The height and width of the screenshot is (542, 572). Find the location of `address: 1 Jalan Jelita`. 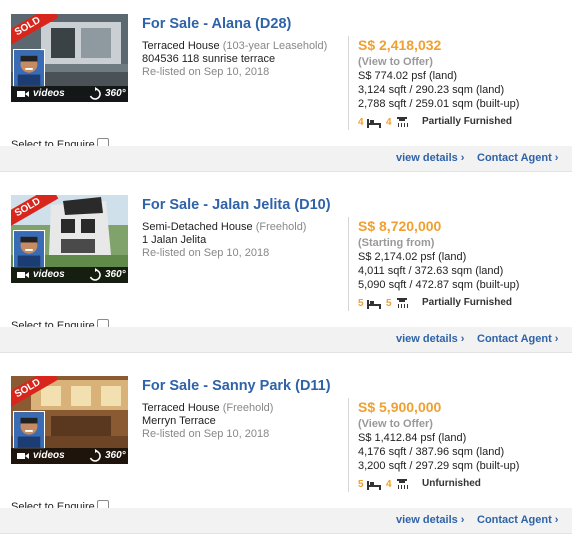

address: 1 Jalan Jelita is located at coordinates (174, 240).